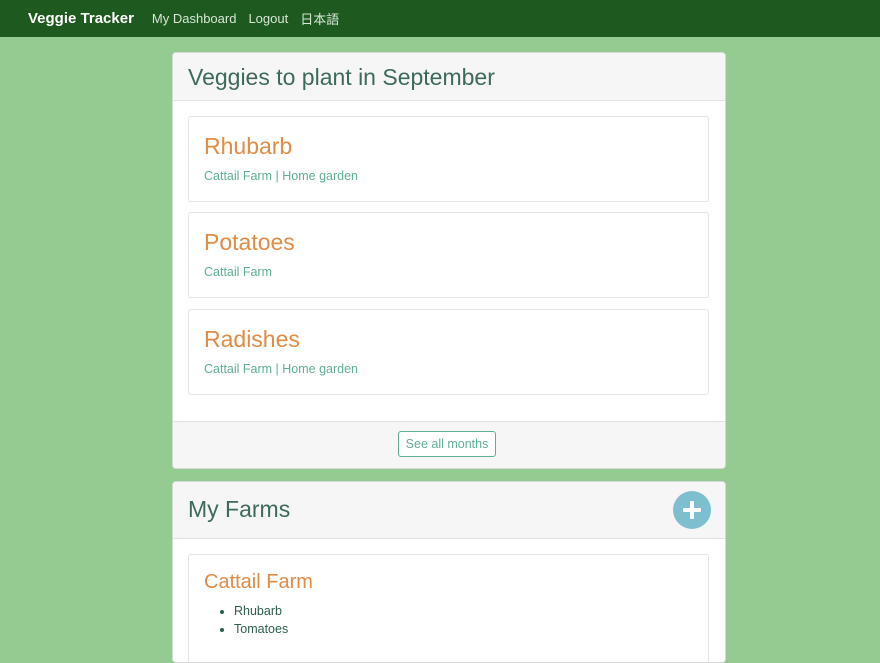 Image resolution: width=880 pixels, height=663 pixels. Describe the element at coordinates (238, 272) in the screenshot. I see `veggie-locations: Cattail Farm` at that location.